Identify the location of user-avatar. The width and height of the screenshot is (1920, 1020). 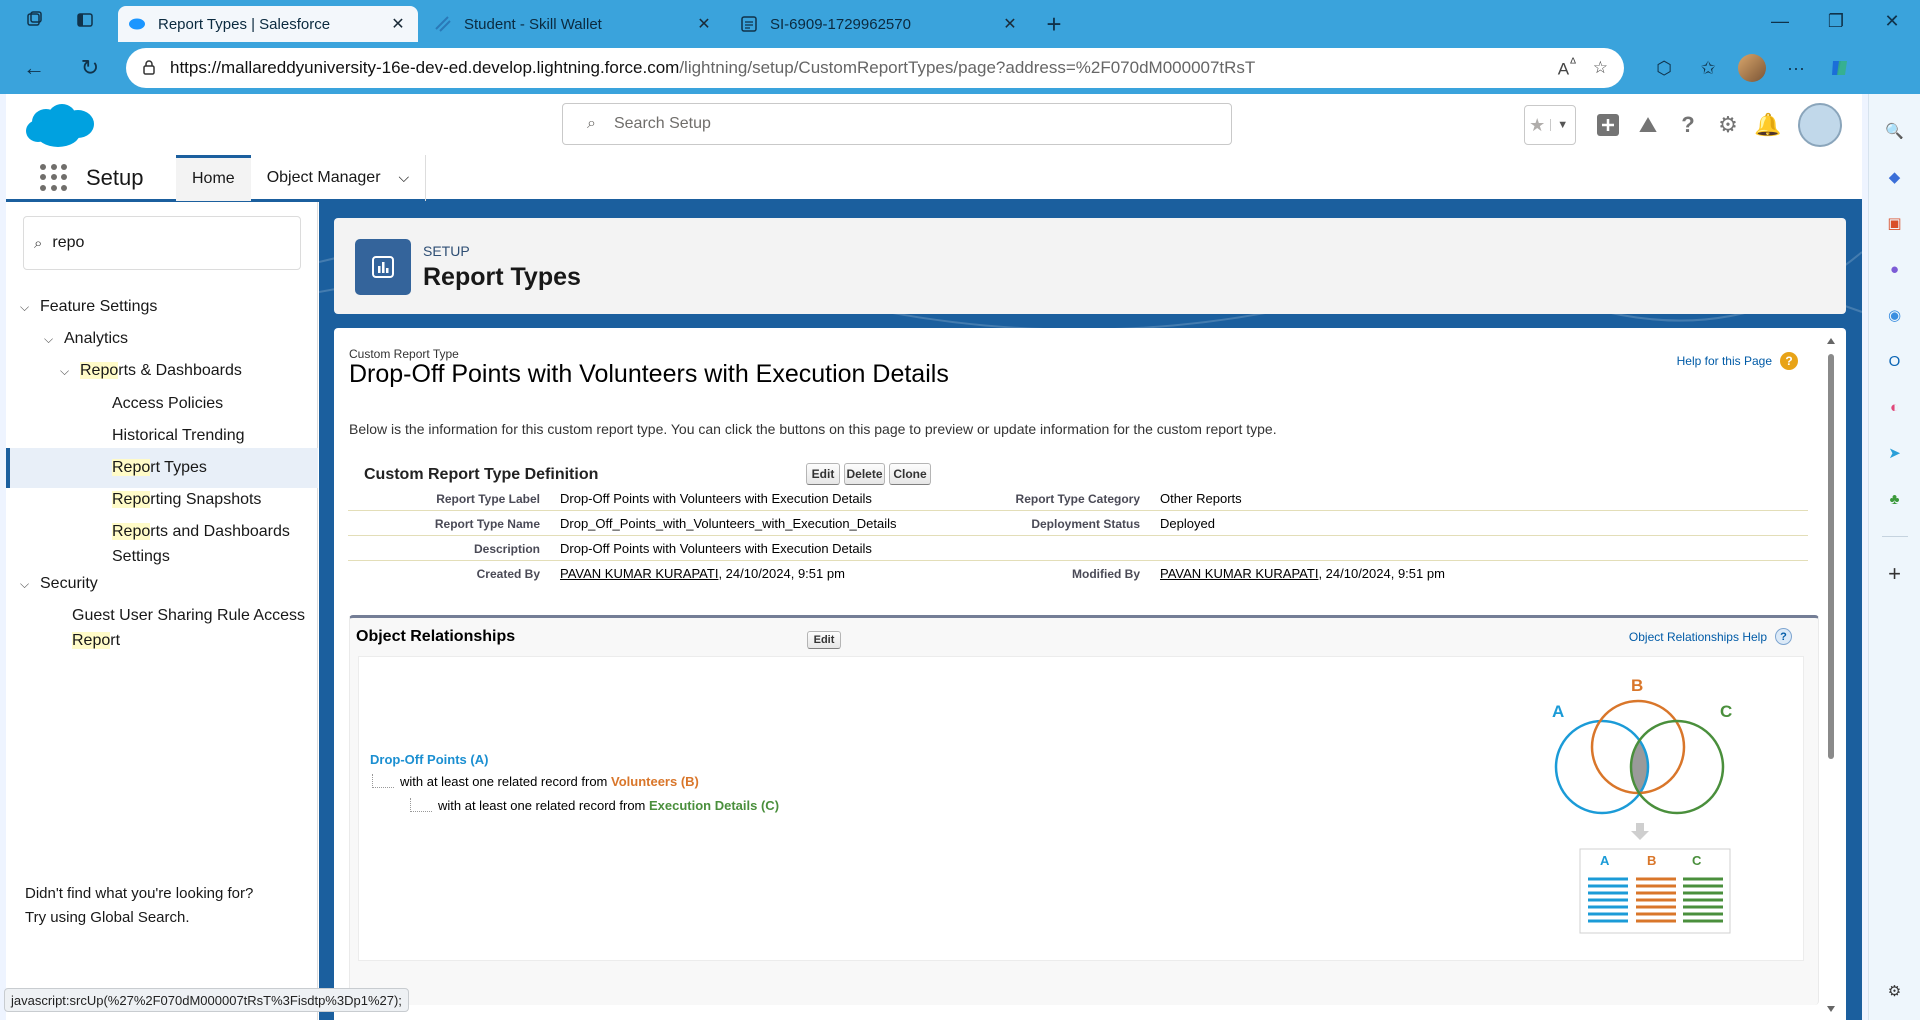
(1820, 125).